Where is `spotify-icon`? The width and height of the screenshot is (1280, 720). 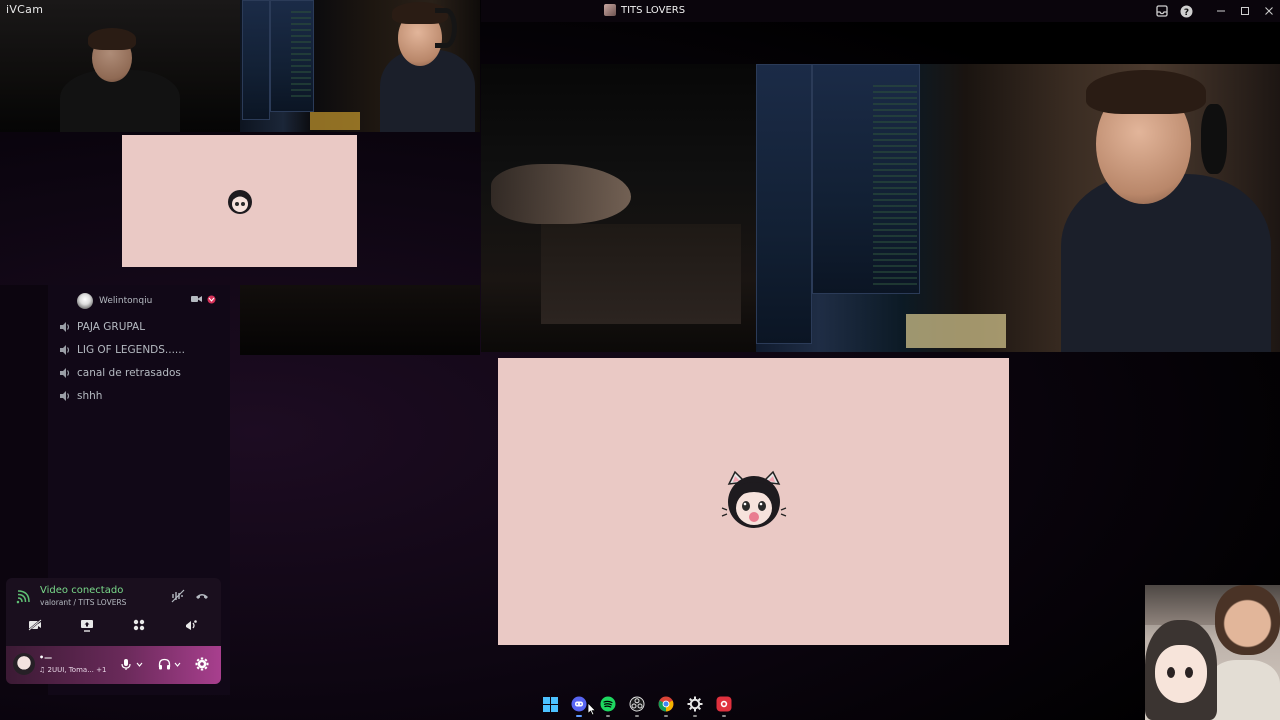
spotify-icon is located at coordinates (608, 705).